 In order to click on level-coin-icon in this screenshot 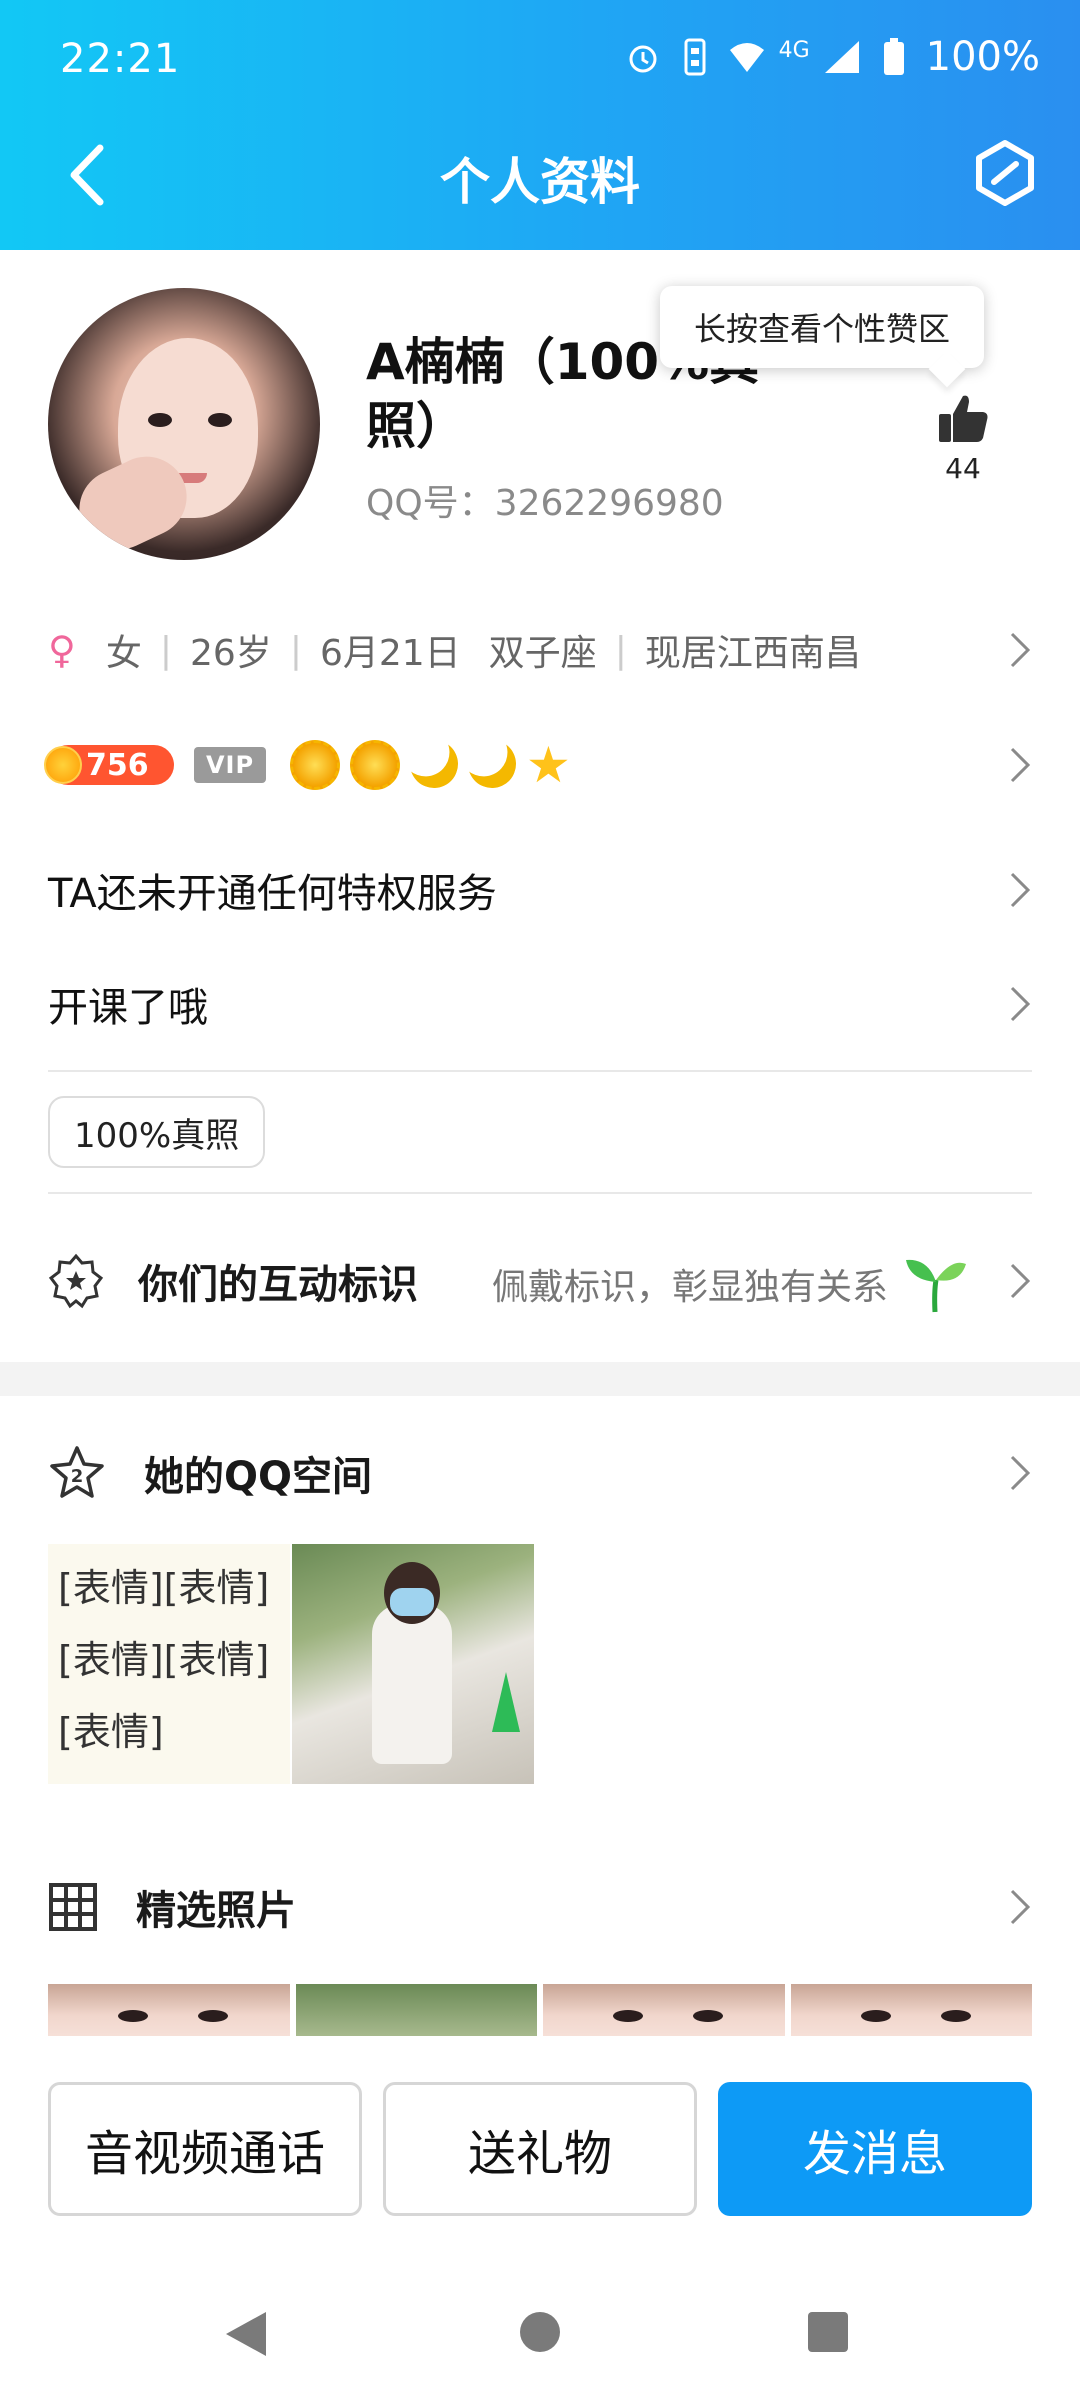, I will do `click(63, 765)`.